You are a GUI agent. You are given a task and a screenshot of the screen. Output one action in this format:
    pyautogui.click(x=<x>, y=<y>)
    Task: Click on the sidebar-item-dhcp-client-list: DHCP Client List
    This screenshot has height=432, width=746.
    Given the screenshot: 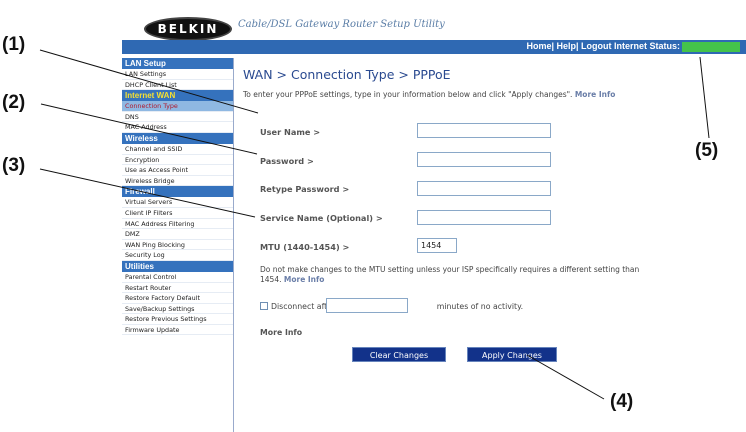 What is the action you would take?
    pyautogui.click(x=177, y=85)
    